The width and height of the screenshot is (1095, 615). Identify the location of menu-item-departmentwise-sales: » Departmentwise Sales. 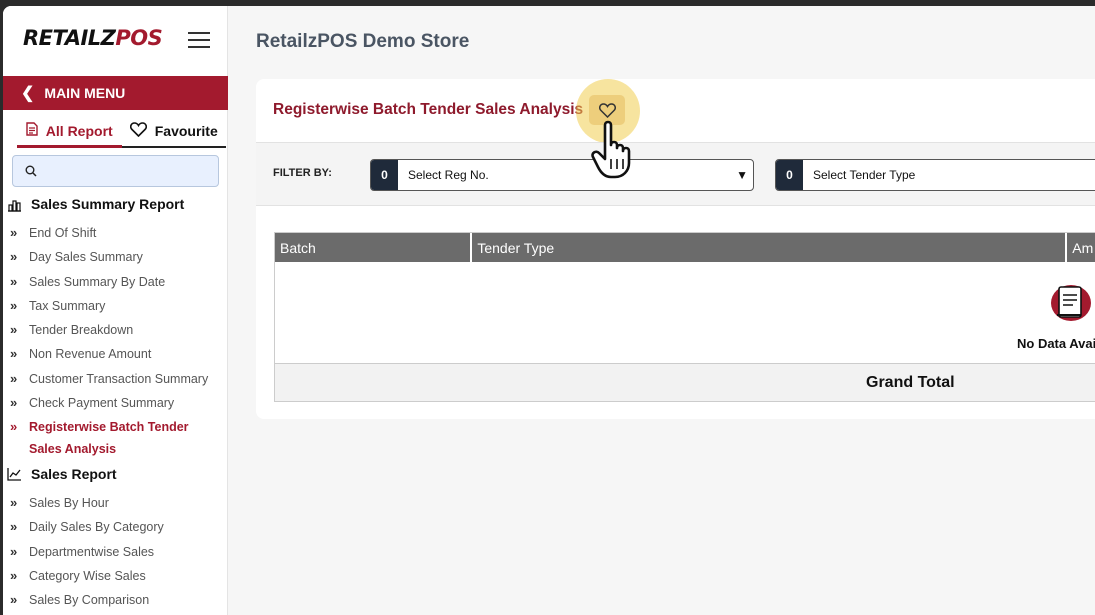
(87, 555).